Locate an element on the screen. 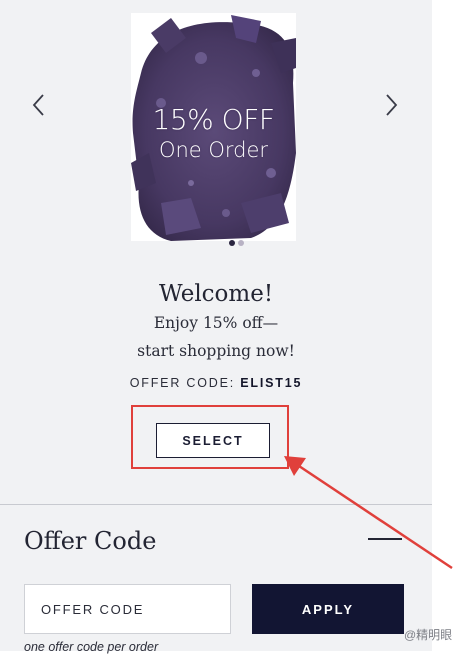 The image size is (470, 654). chevron-left-icon is located at coordinates (38, 105).